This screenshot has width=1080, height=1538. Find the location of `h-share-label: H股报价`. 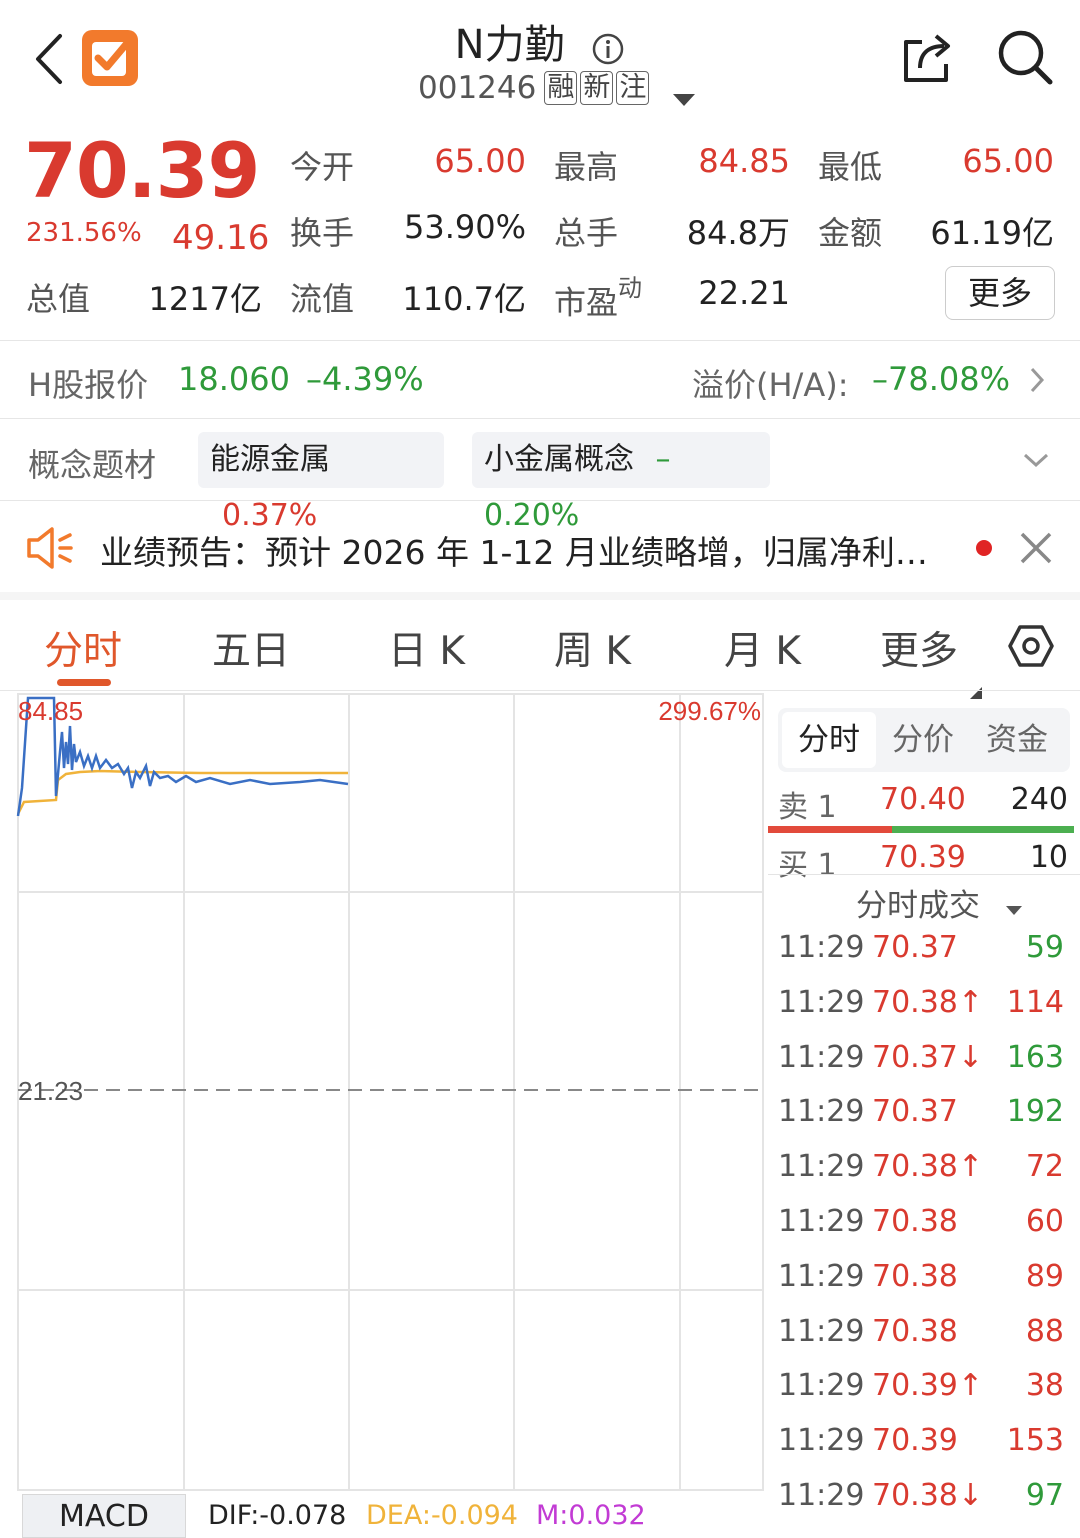

h-share-label: H股报价 is located at coordinates (88, 385).